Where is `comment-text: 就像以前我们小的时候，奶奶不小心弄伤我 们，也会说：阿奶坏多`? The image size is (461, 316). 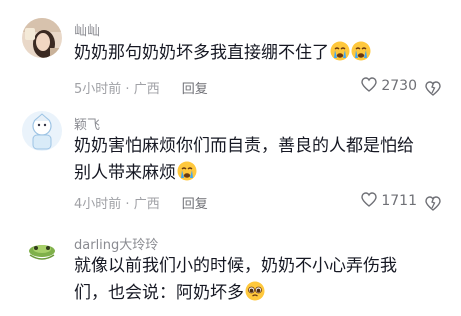
comment-text: 就像以前我们小的时候，奶奶不小心弄伤我 们，也会说：阿奶坏多 is located at coordinates (260, 280).